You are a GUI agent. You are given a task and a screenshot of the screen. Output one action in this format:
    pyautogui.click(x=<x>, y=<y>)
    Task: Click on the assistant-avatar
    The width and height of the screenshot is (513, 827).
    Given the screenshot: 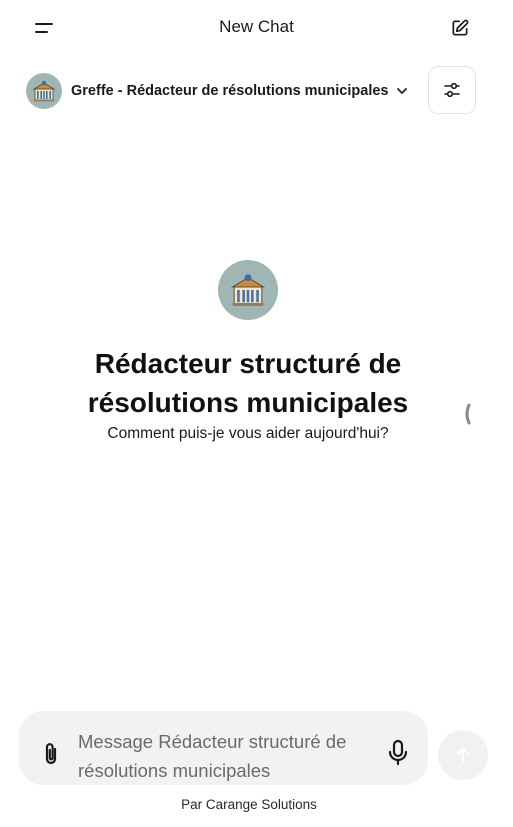 What is the action you would take?
    pyautogui.click(x=248, y=290)
    